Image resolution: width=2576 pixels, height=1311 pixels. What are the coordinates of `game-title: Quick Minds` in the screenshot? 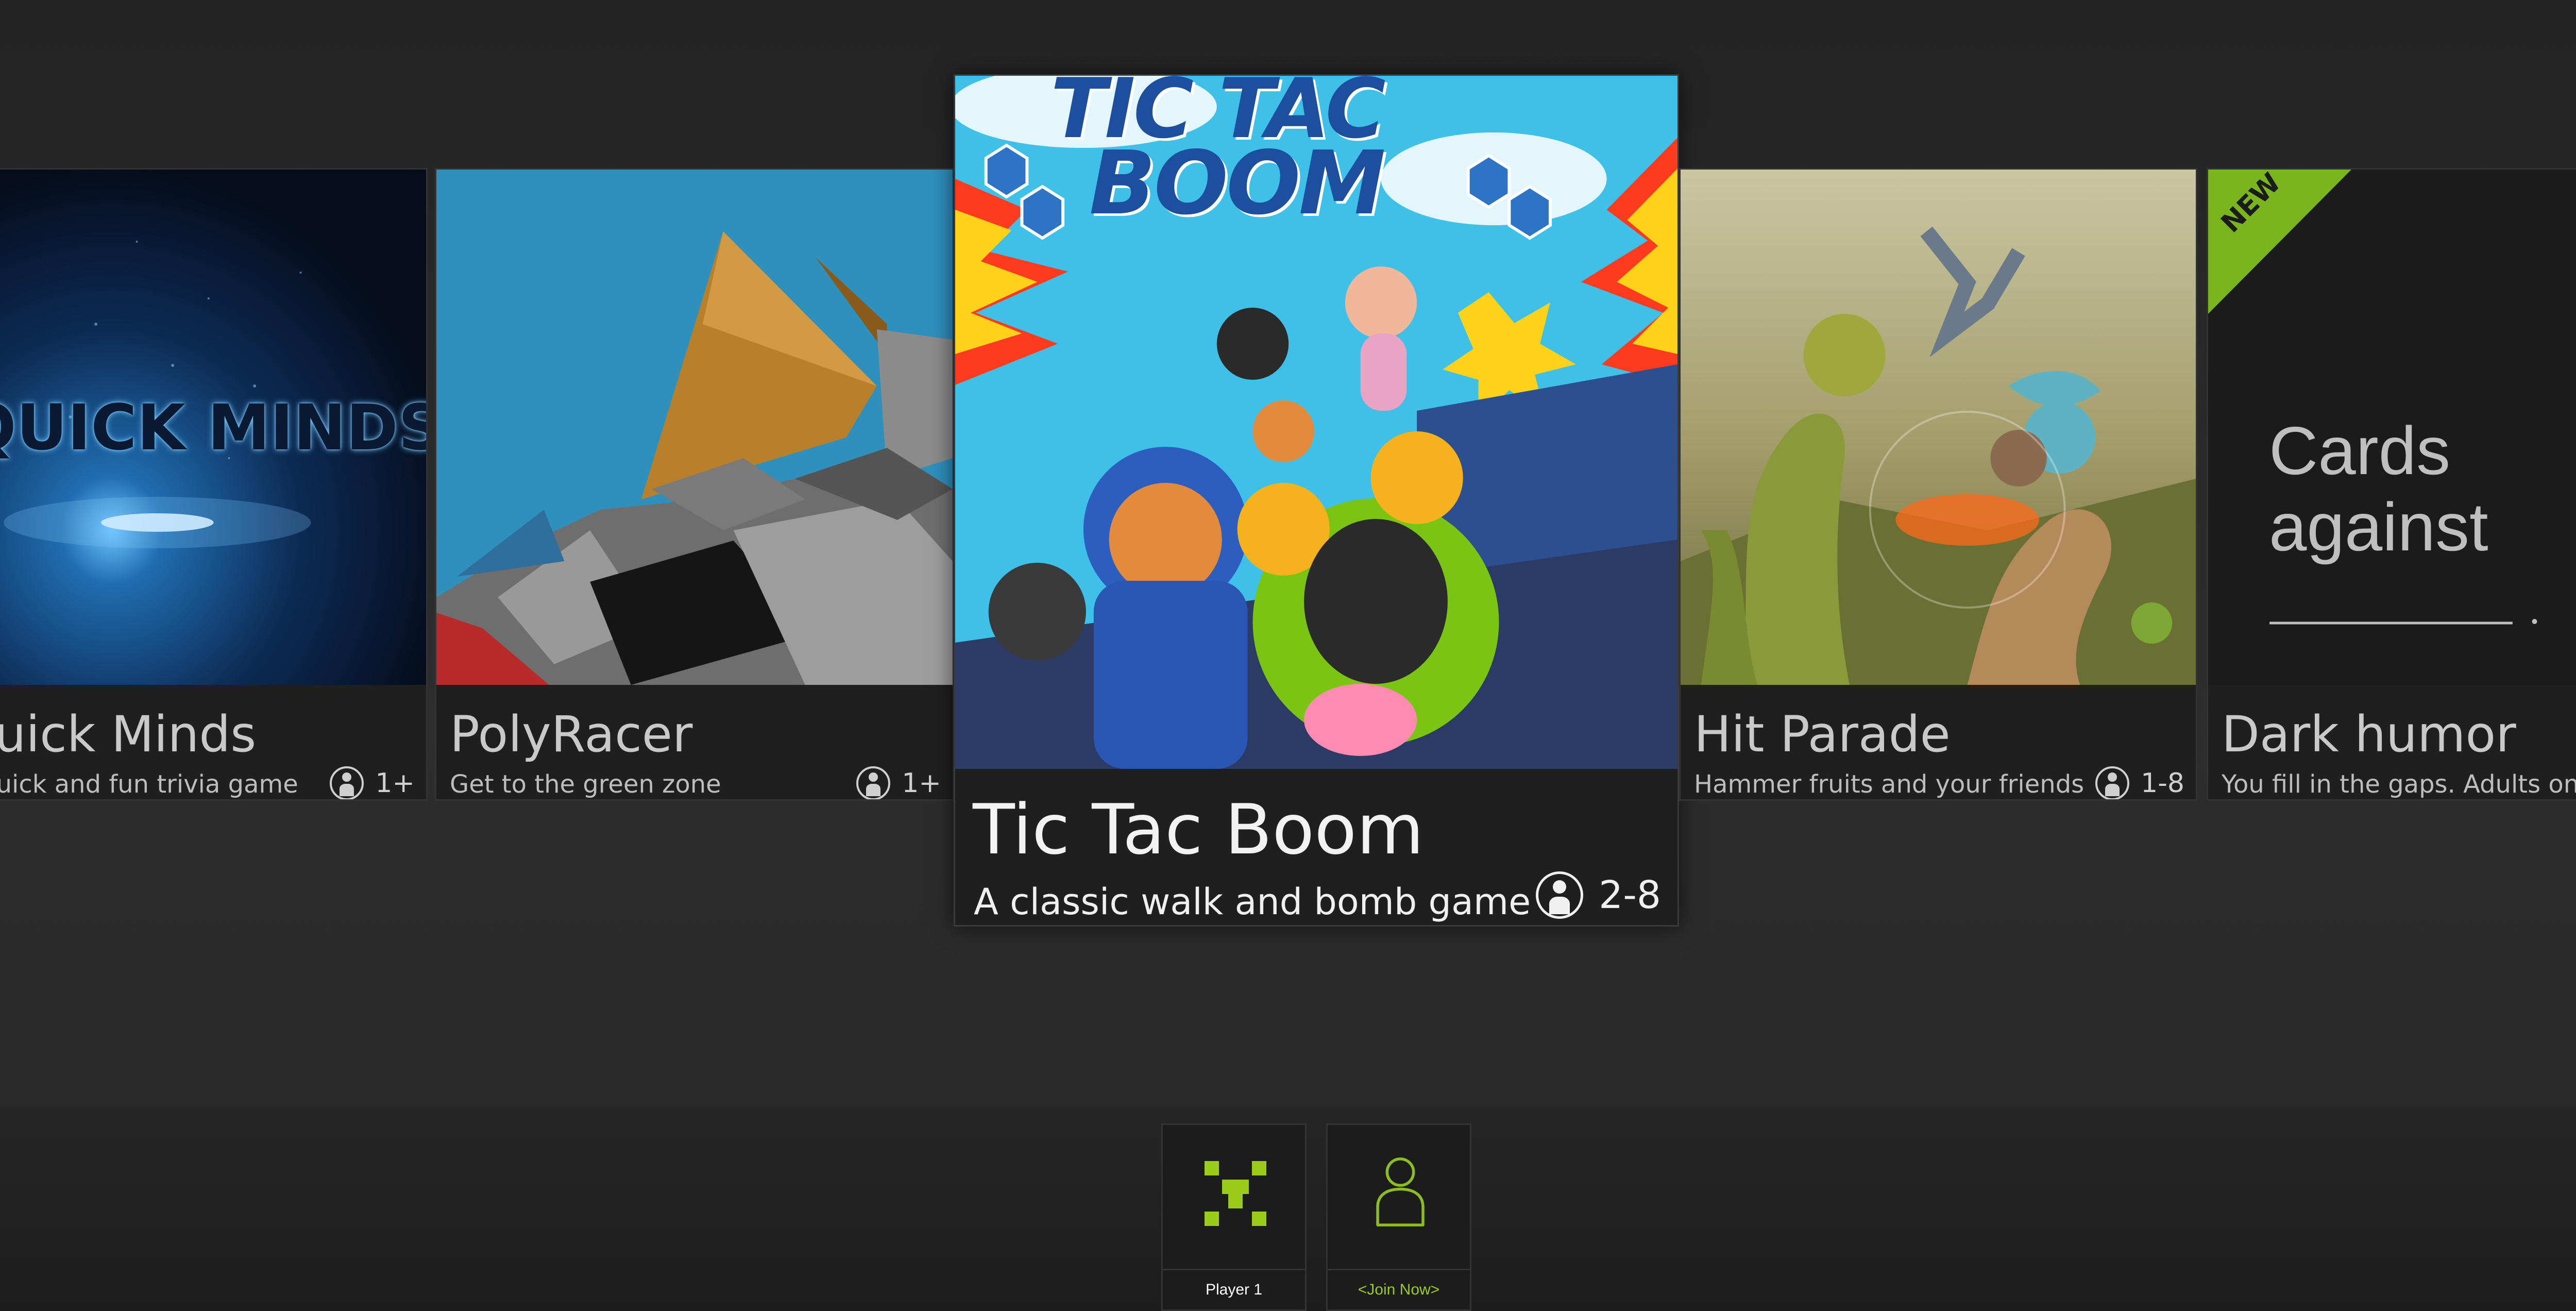 It's located at (128, 734).